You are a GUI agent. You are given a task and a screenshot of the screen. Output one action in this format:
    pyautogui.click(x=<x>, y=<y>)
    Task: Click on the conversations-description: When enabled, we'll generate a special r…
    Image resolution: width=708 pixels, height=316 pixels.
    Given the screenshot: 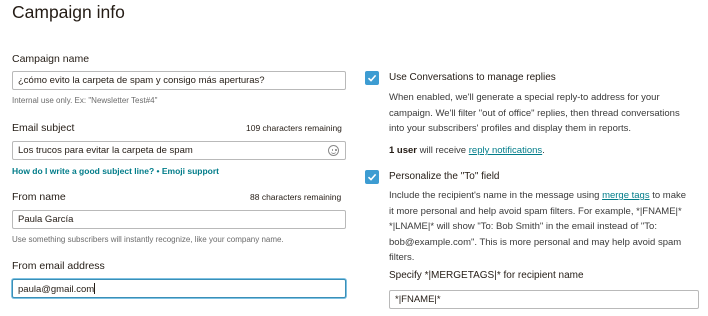 What is the action you would take?
    pyautogui.click(x=545, y=113)
    